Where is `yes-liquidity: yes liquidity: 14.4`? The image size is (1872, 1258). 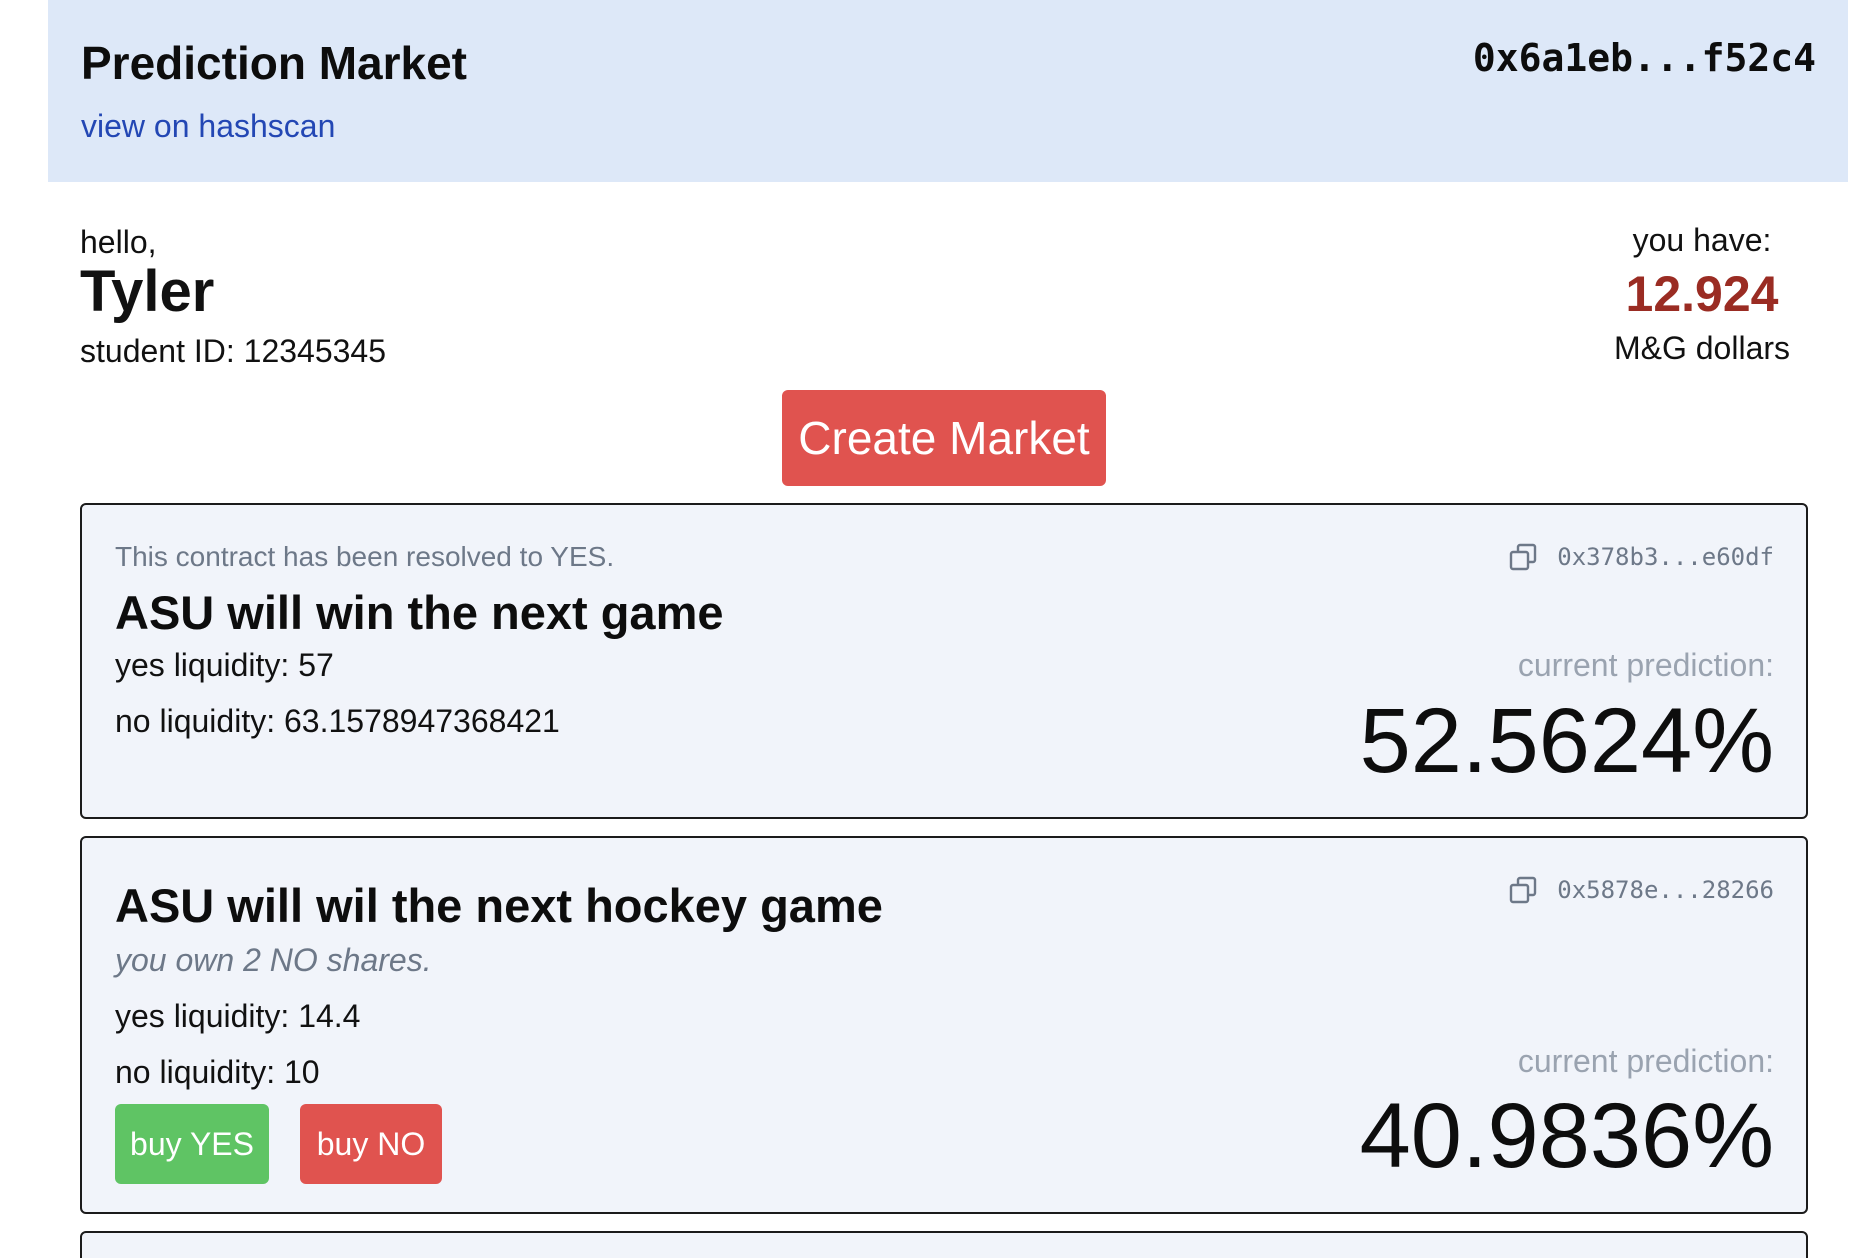 yes-liquidity: yes liquidity: 14.4 is located at coordinates (238, 1016).